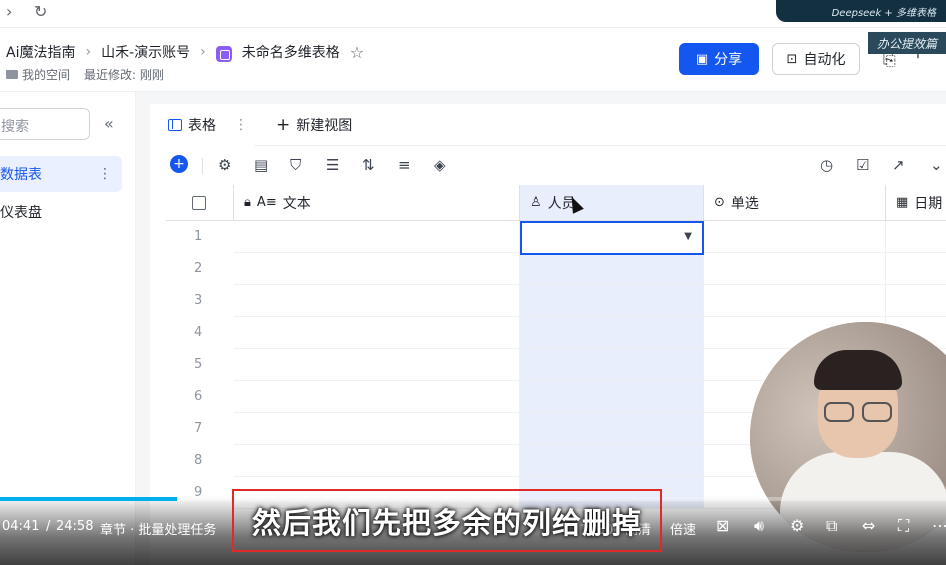 This screenshot has width=946, height=565. Describe the element at coordinates (198, 300) in the screenshot. I see `row-number: 3` at that location.